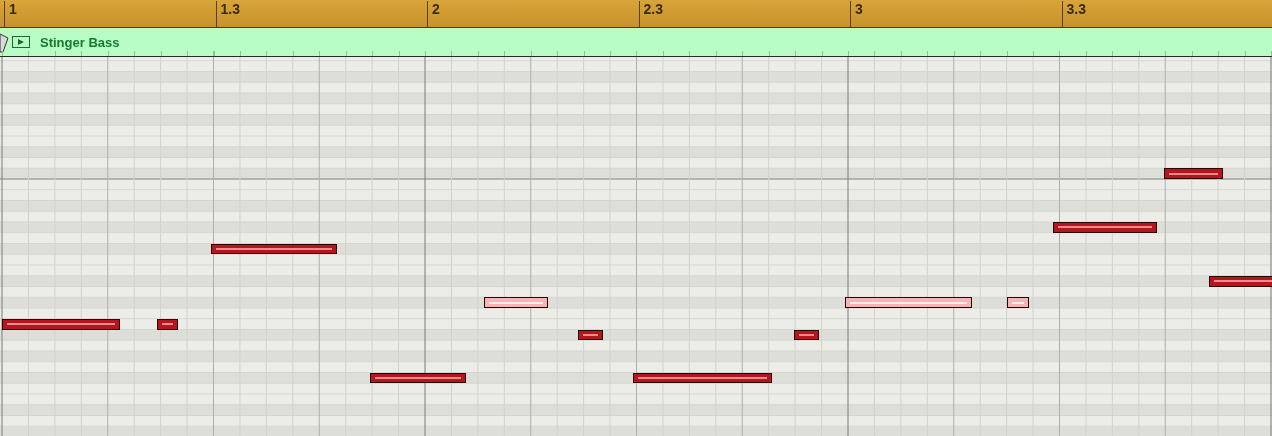 The image size is (1272, 436). I want to click on bar-label: 3, so click(856, 14).